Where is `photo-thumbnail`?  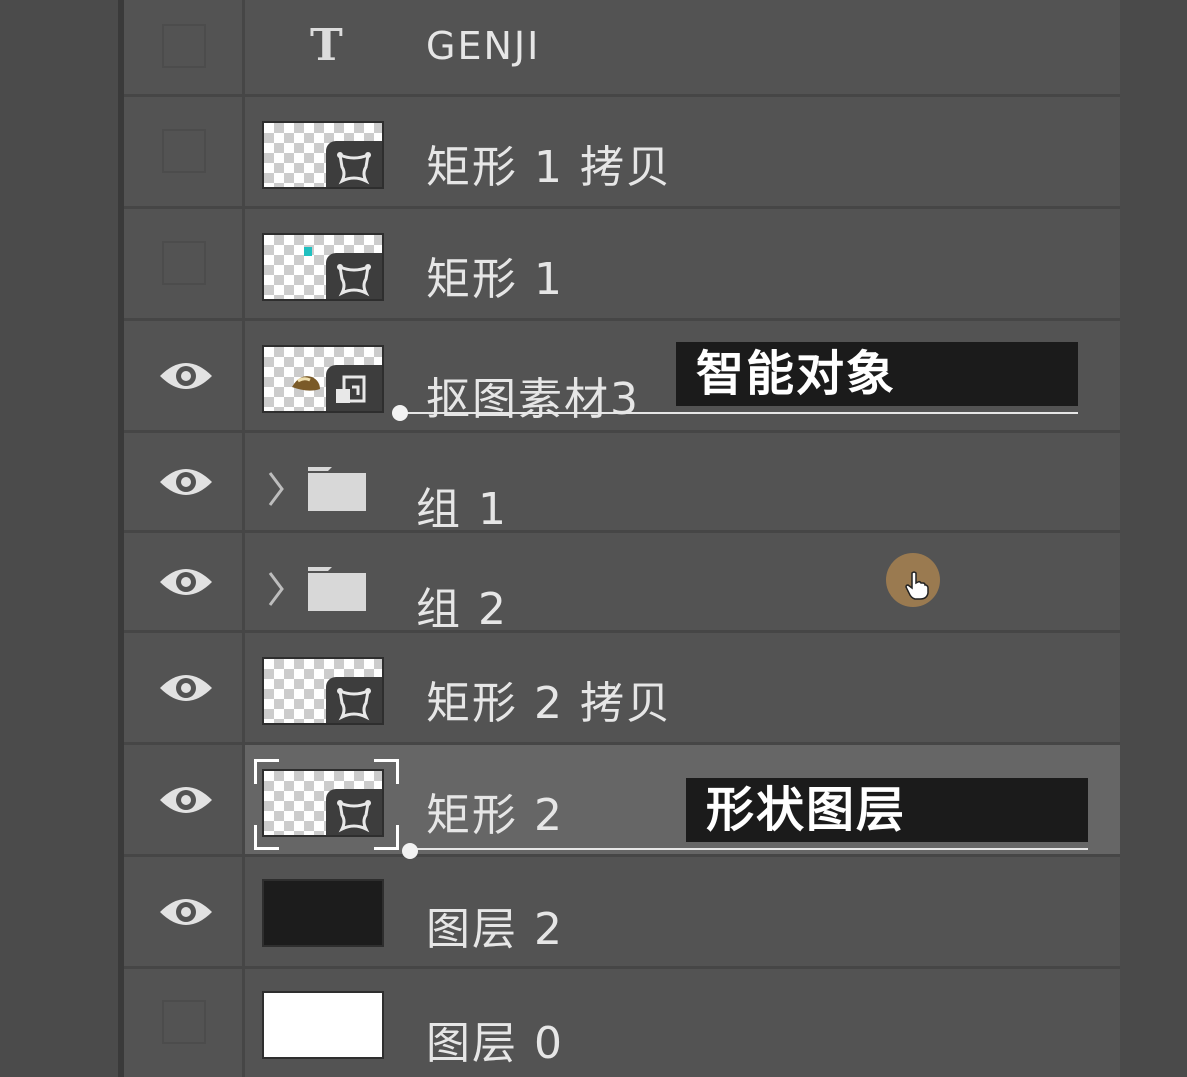 photo-thumbnail is located at coordinates (306, 383).